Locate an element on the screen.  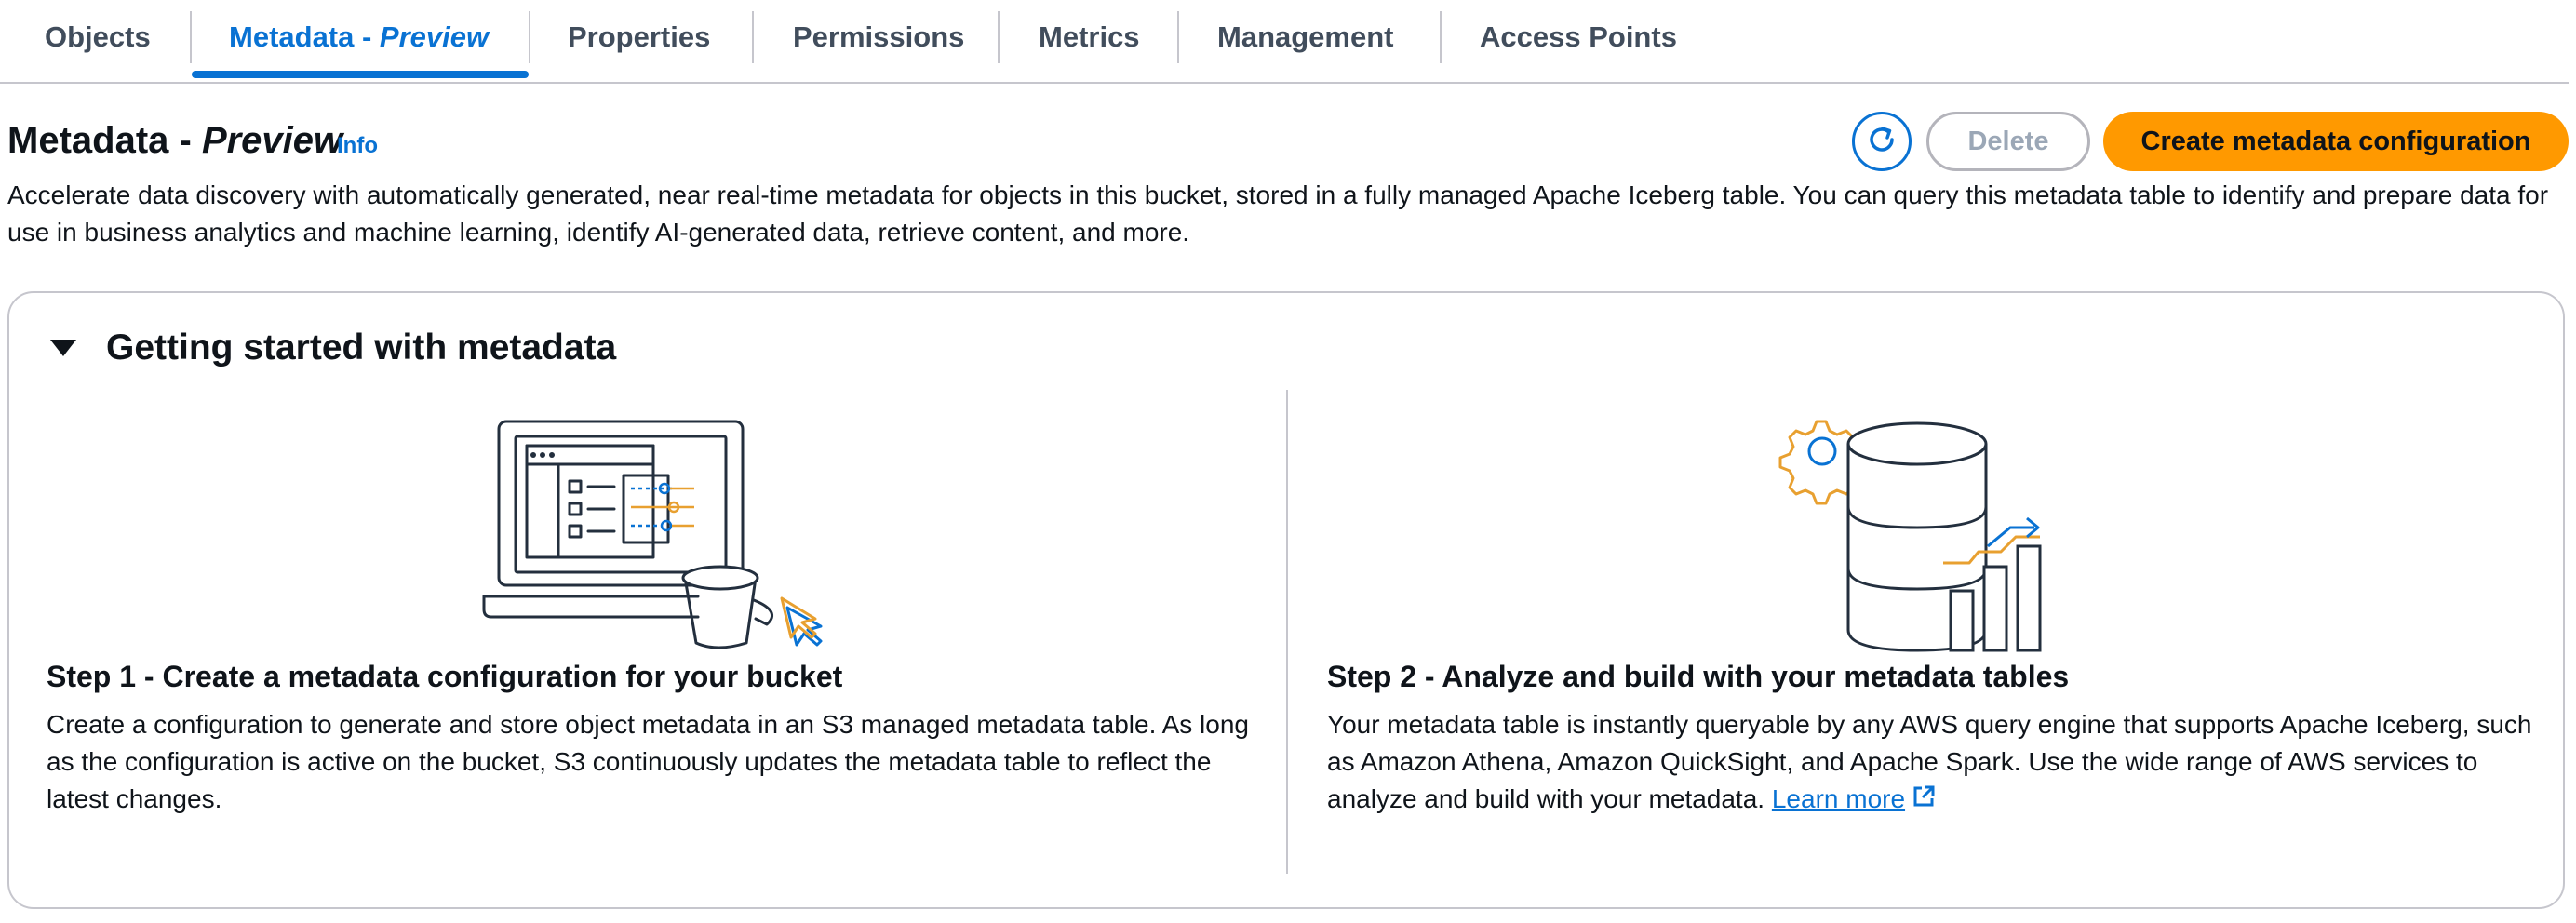
learn-more-link: Learn more is located at coordinates (1838, 798).